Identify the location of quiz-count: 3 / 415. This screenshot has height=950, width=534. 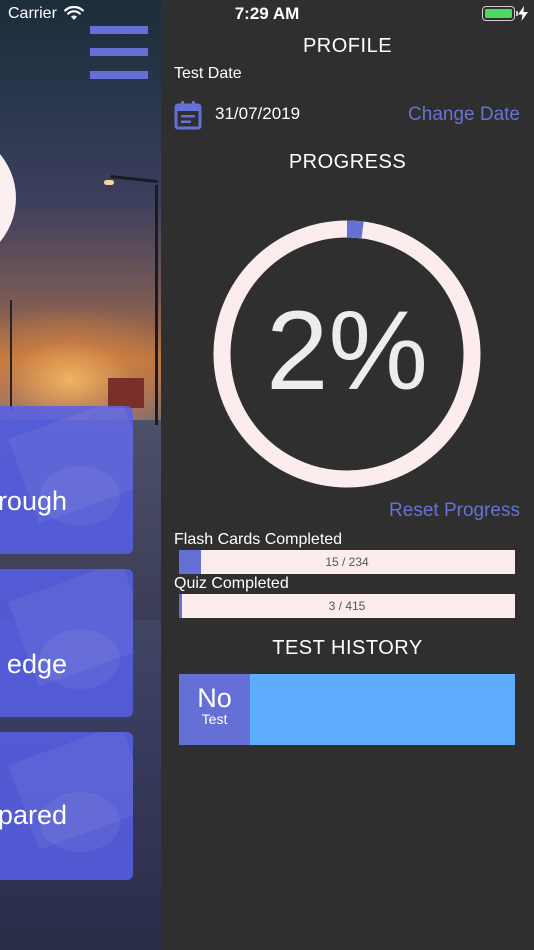
(347, 606).